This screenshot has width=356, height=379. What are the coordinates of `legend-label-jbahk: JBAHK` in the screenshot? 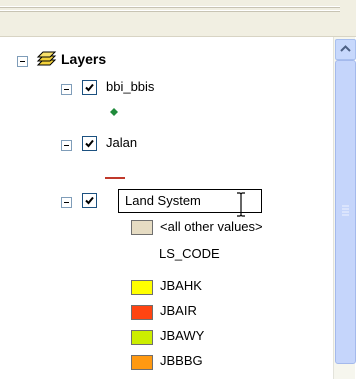 It's located at (181, 286).